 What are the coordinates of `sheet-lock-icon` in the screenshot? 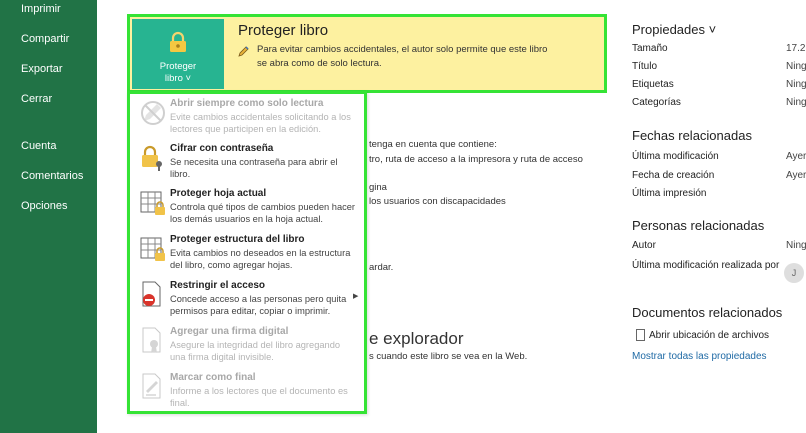 It's located at (152, 203).